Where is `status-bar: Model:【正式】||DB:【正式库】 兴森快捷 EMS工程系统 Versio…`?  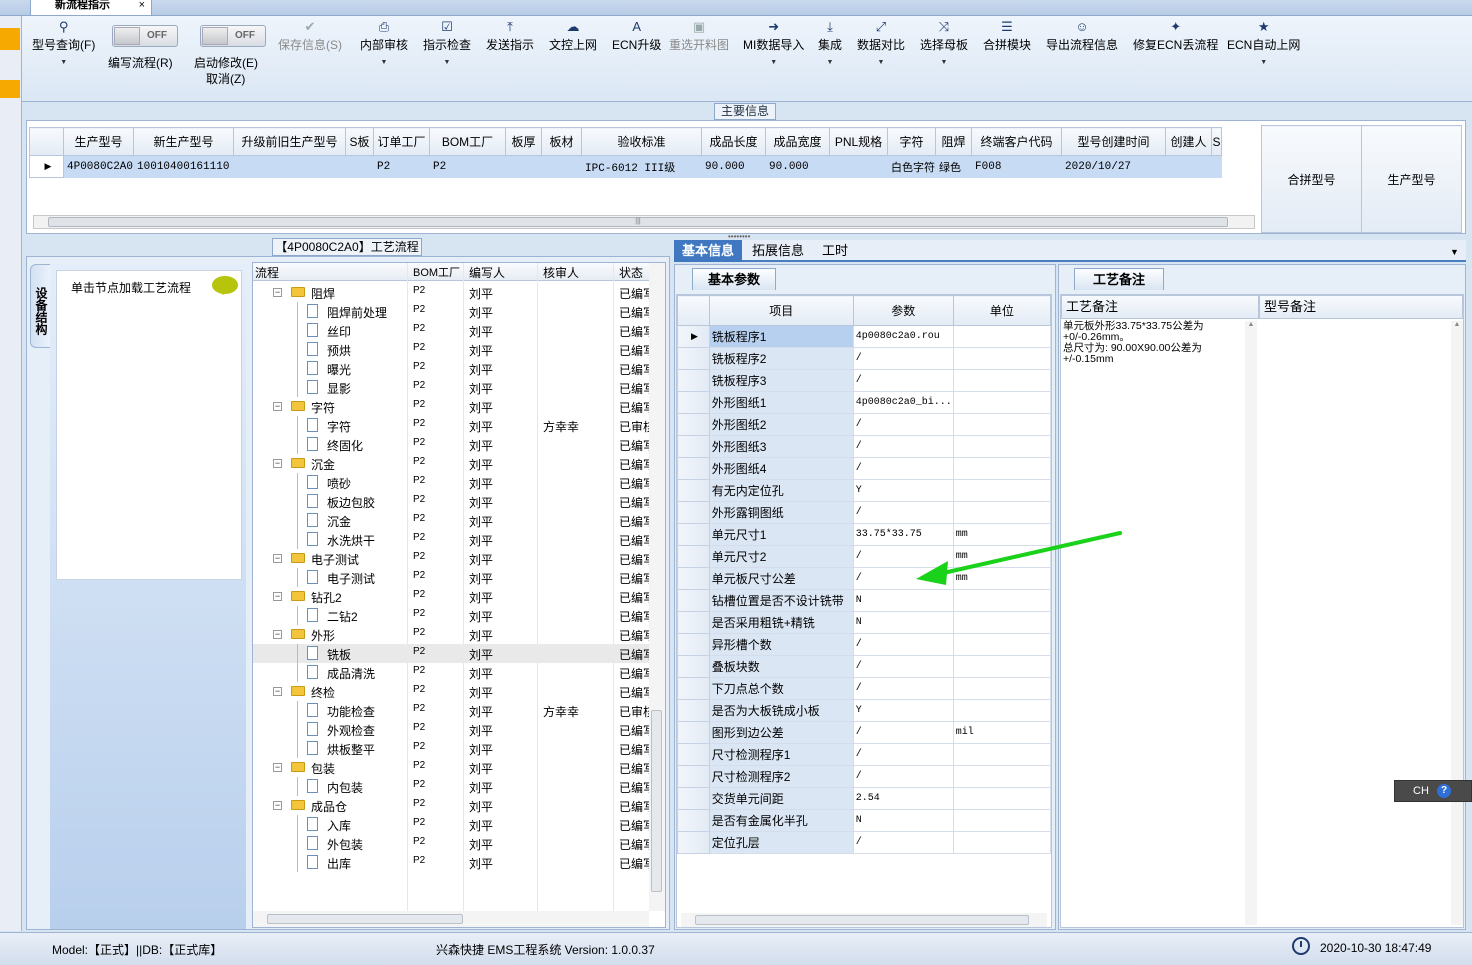 status-bar: Model:【正式】||DB:【正式库】 兴森快捷 EMS工程系统 Versio… is located at coordinates (736, 948).